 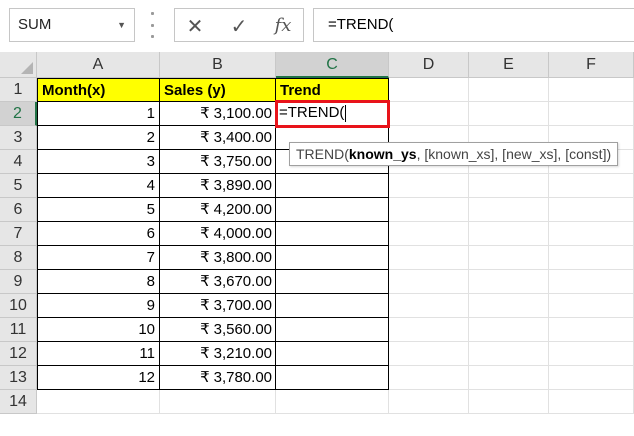 I want to click on column-header-d: D, so click(x=429, y=65).